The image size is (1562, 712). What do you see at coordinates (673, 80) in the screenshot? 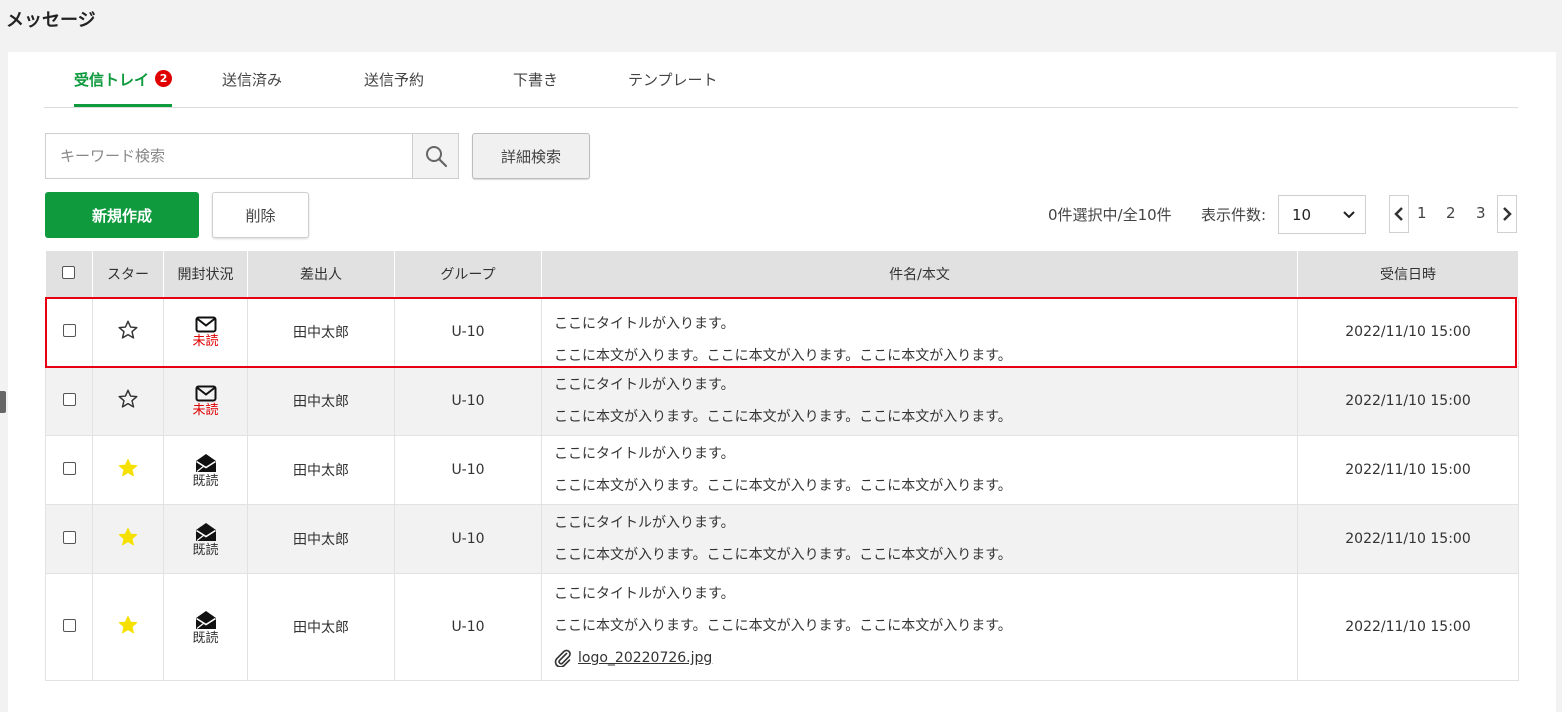
I see `tab-templates-label: テンプレート` at bounding box center [673, 80].